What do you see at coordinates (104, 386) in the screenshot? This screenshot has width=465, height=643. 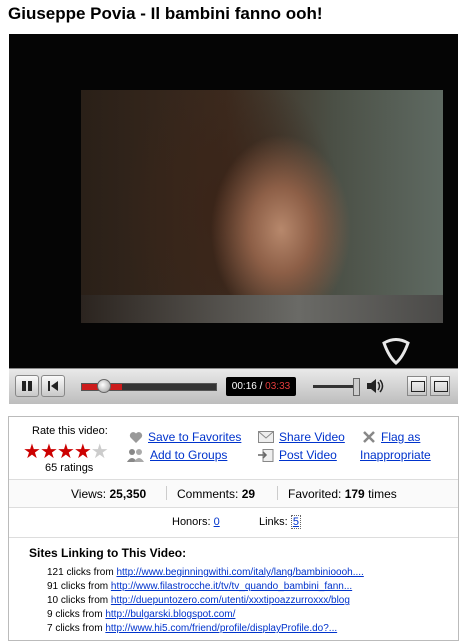 I see `seek-handle` at bounding box center [104, 386].